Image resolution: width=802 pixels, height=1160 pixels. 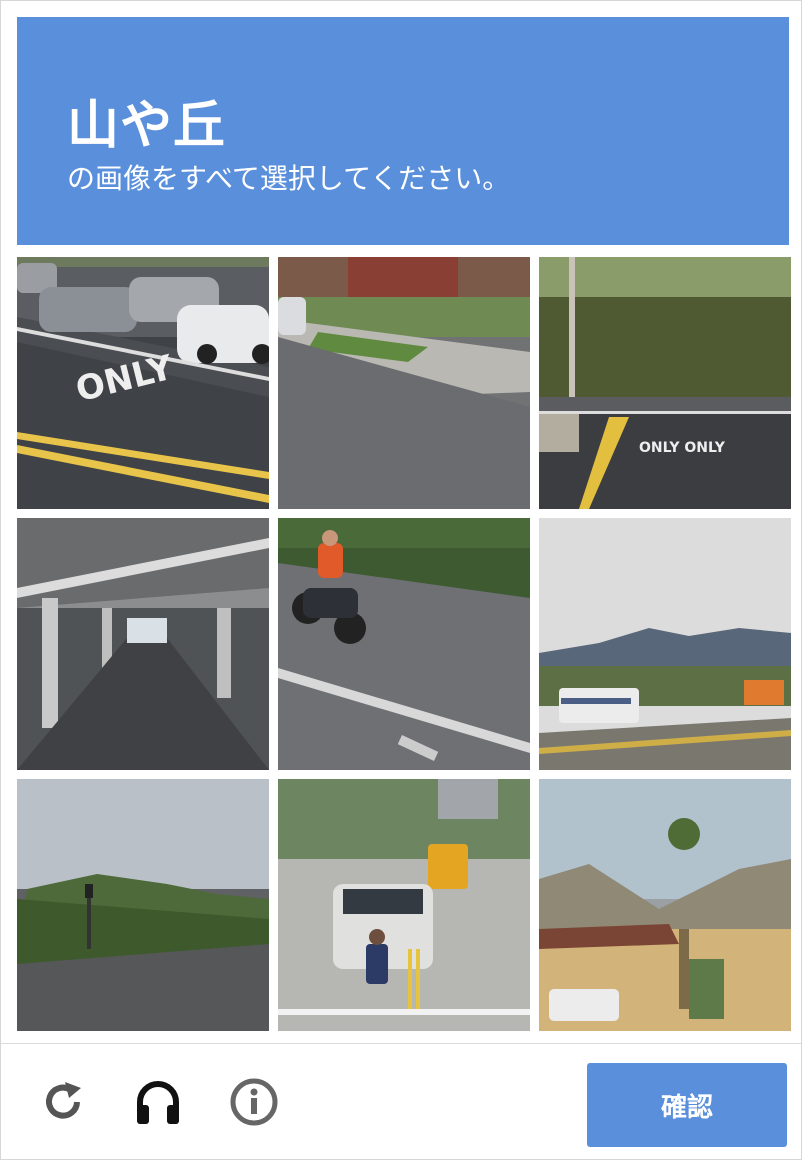 What do you see at coordinates (401, 1101) in the screenshot?
I see `footer: 確認` at bounding box center [401, 1101].